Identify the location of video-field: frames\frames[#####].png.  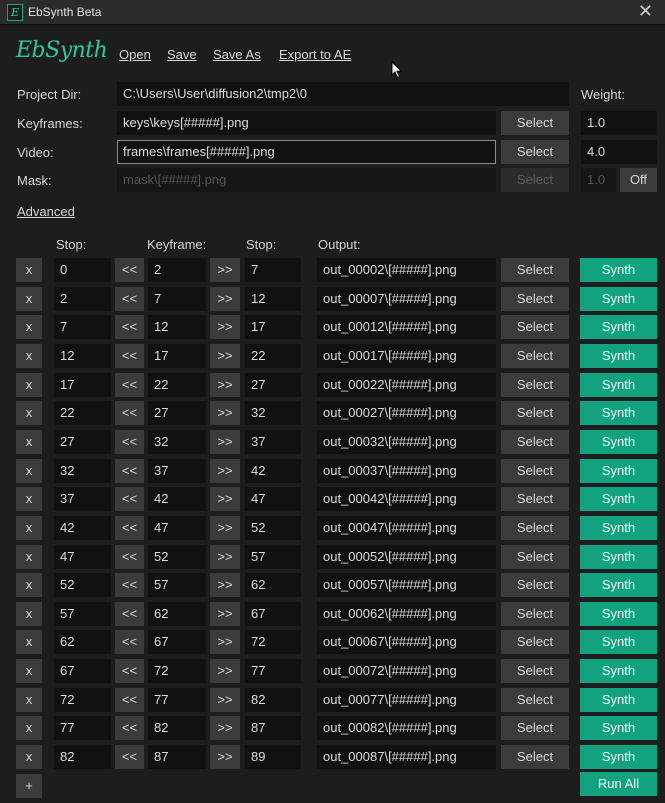
(306, 152).